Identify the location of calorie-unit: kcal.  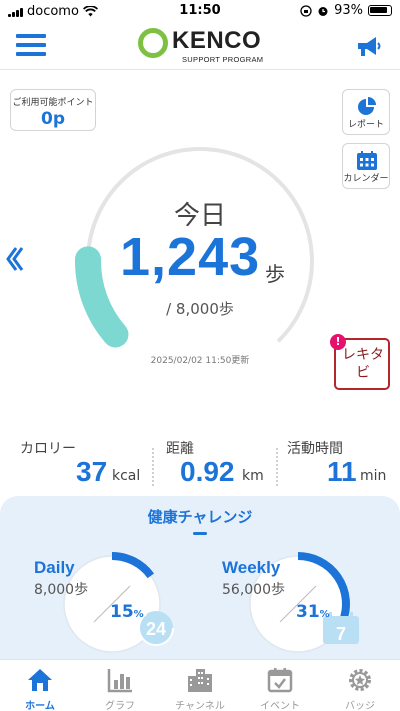
(126, 476).